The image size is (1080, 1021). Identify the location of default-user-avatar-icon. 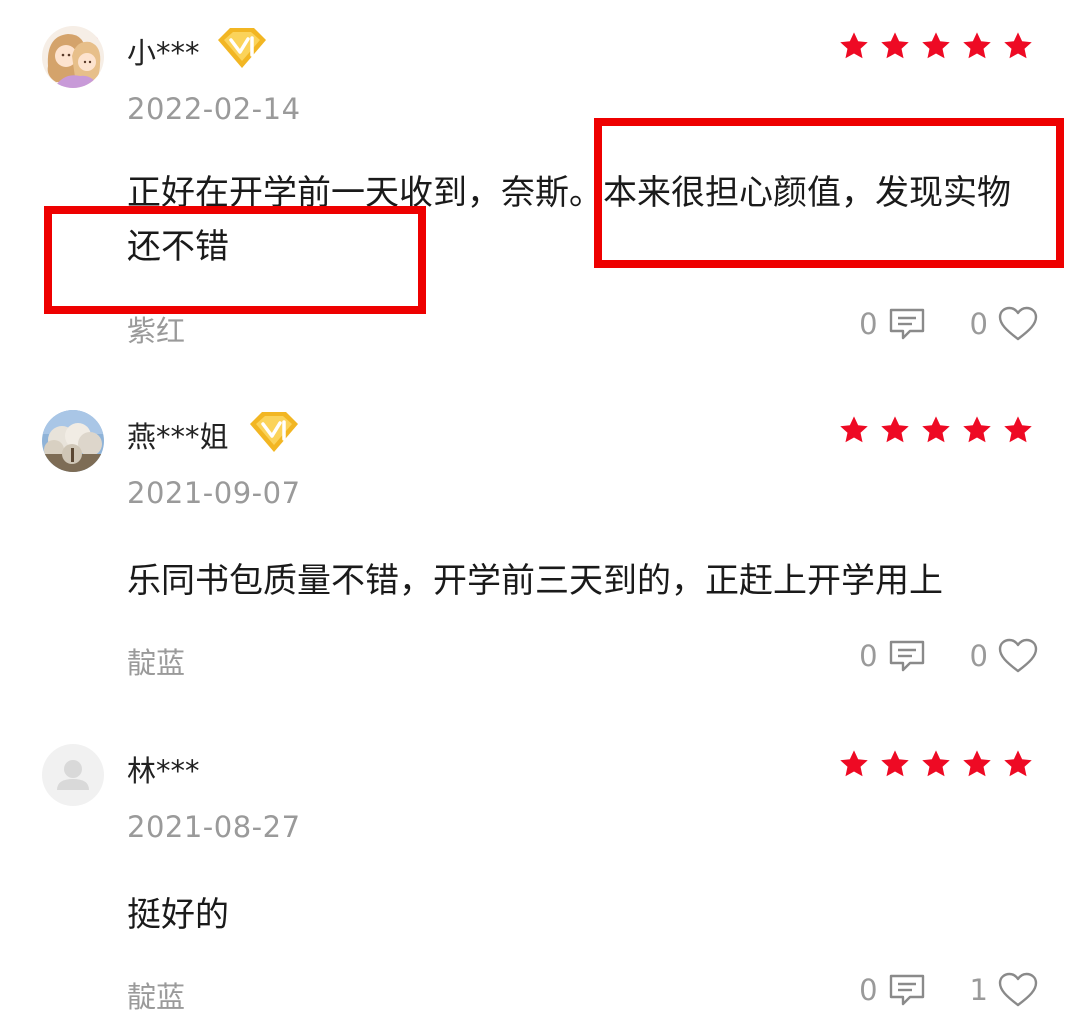
(73, 775).